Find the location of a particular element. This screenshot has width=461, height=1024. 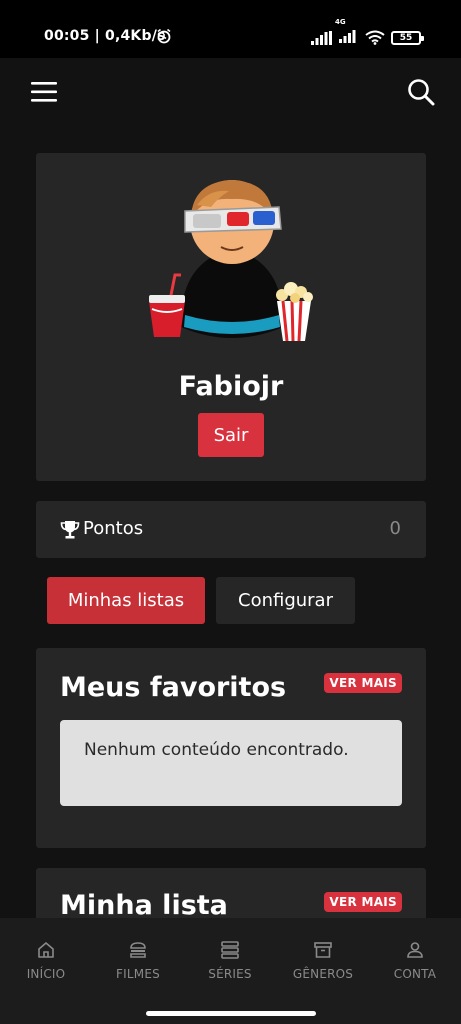

bottom-navigation: INÍCIO FILMES SÉRIES GÊNEROS CONTA is located at coordinates (230, 971).